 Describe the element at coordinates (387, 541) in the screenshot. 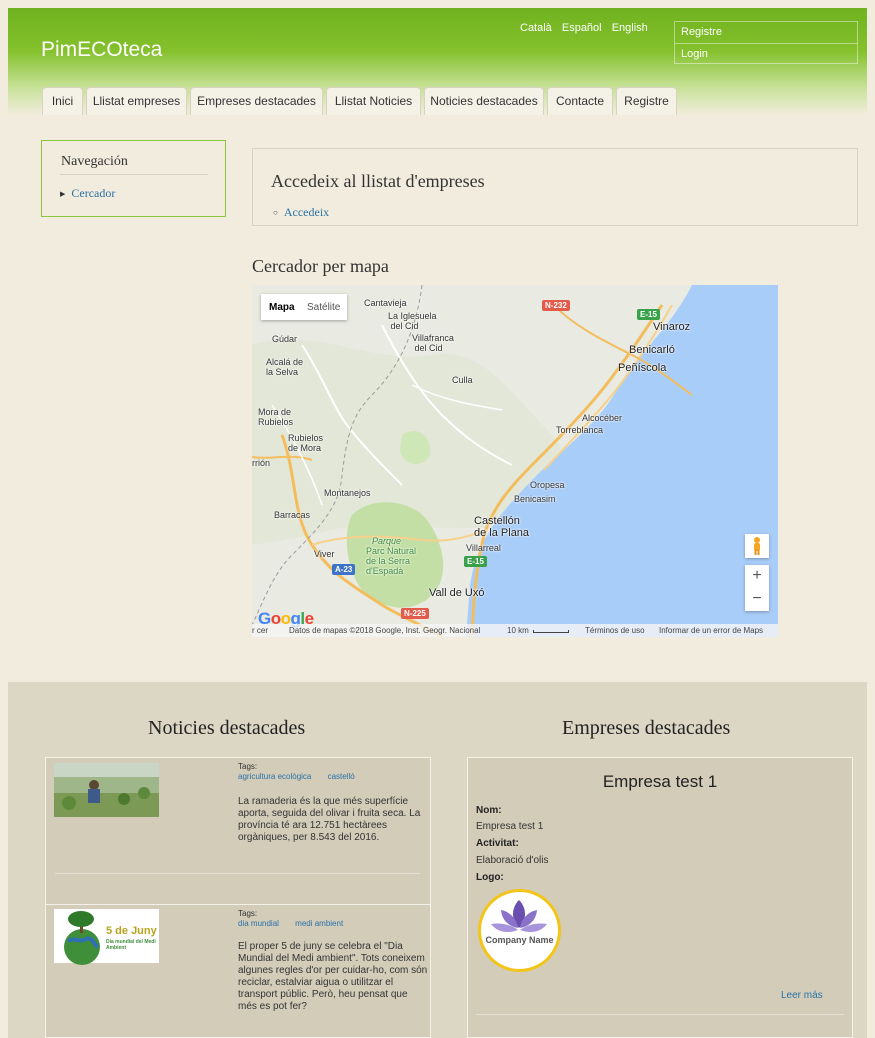

I see `map-label: Parque` at that location.